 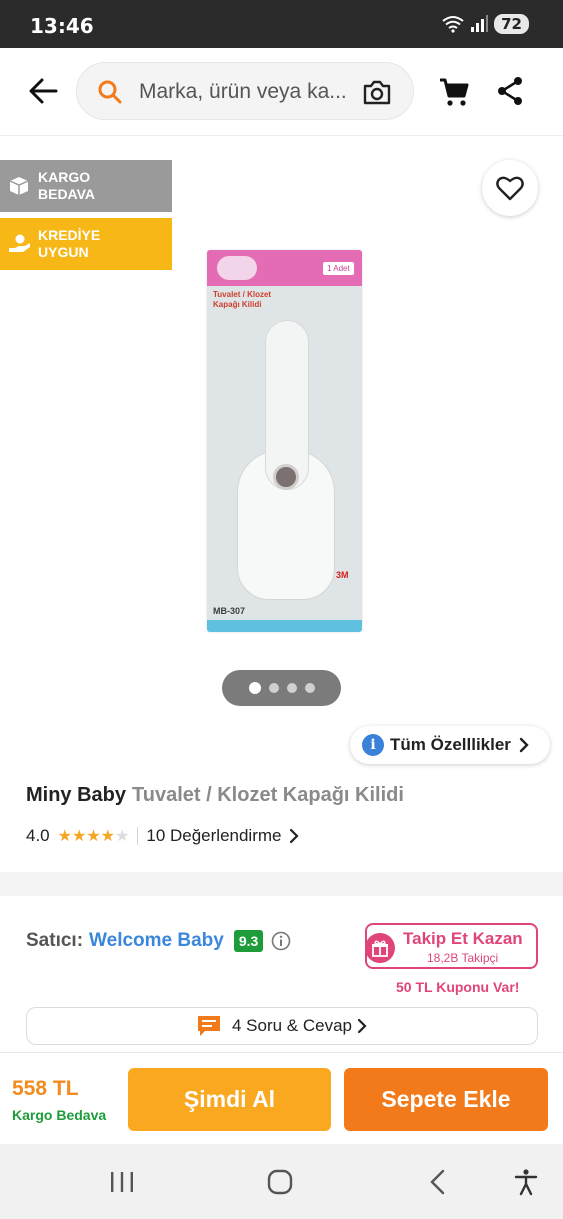 What do you see at coordinates (43, 91) in the screenshot?
I see `back-arrow-icon` at bounding box center [43, 91].